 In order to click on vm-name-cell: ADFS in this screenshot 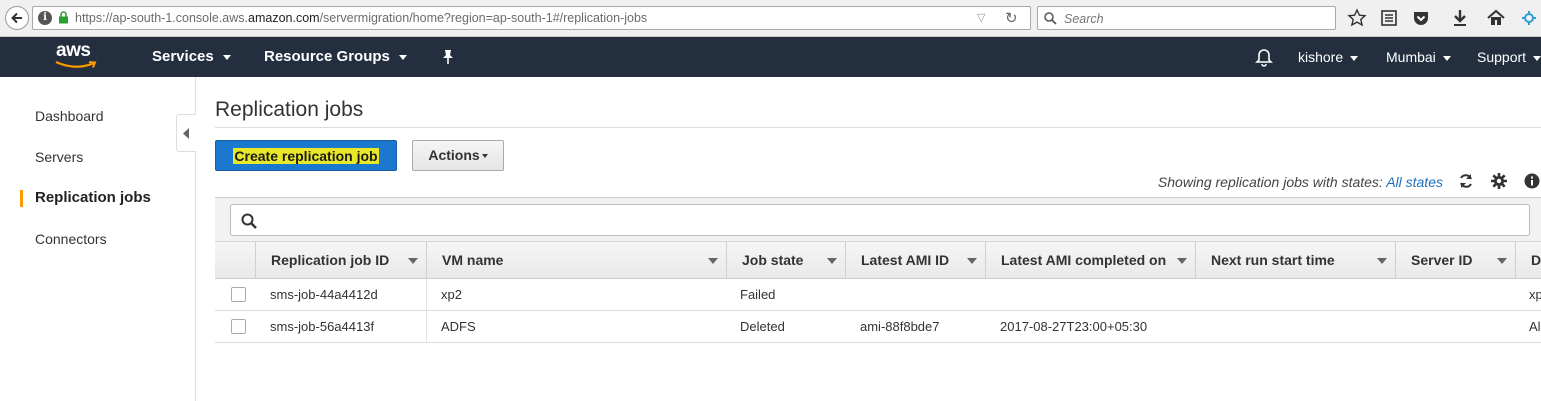, I will do `click(576, 326)`.